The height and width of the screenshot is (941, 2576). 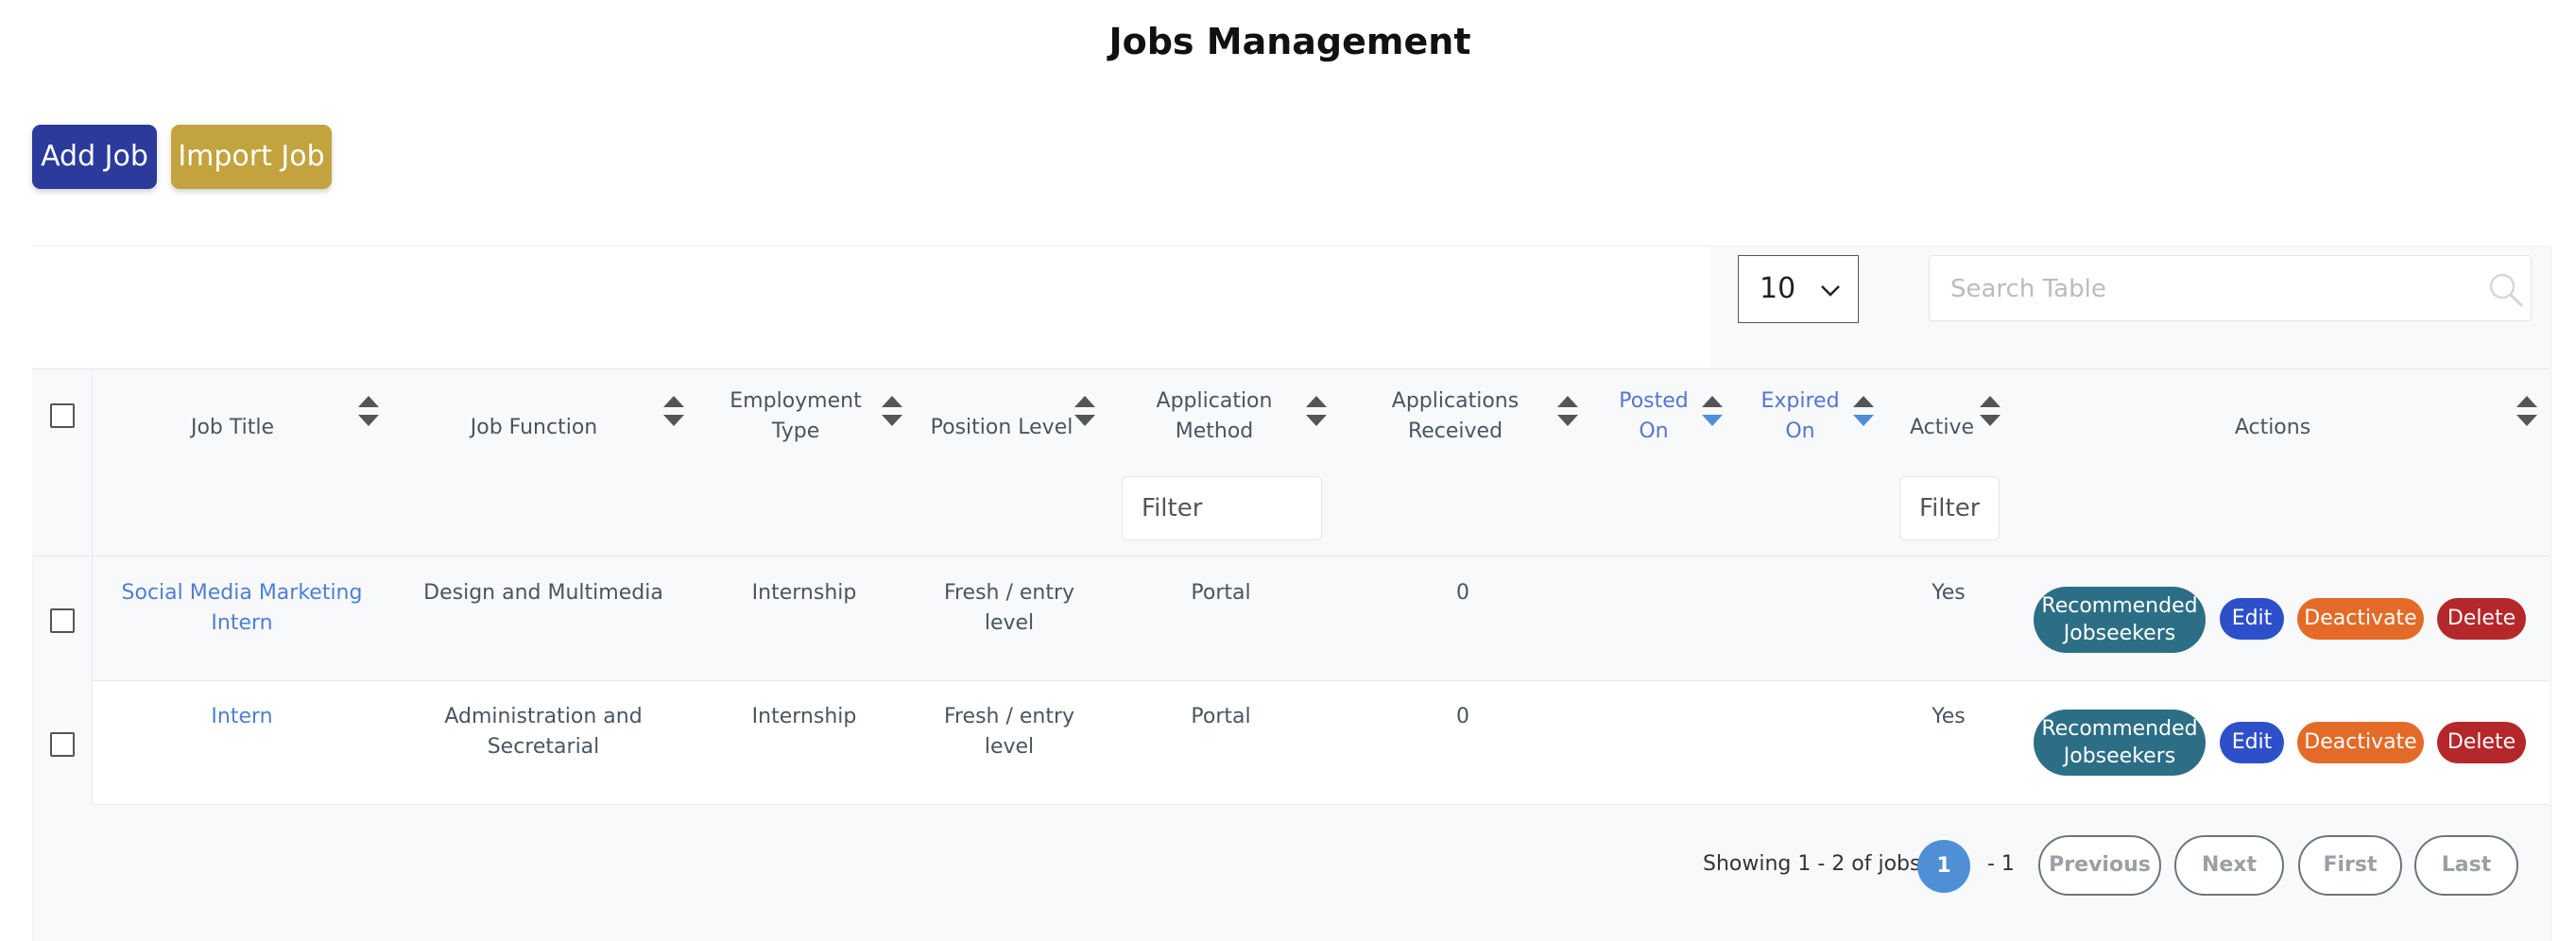 I want to click on sort-applications-received-icon, so click(x=1567, y=411).